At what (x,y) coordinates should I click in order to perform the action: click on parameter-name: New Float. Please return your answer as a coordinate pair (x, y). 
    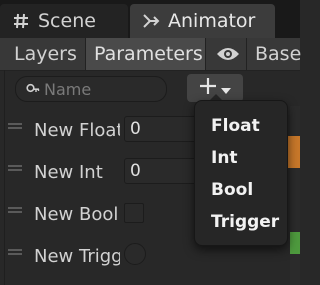
    Looking at the image, I should click on (77, 130).